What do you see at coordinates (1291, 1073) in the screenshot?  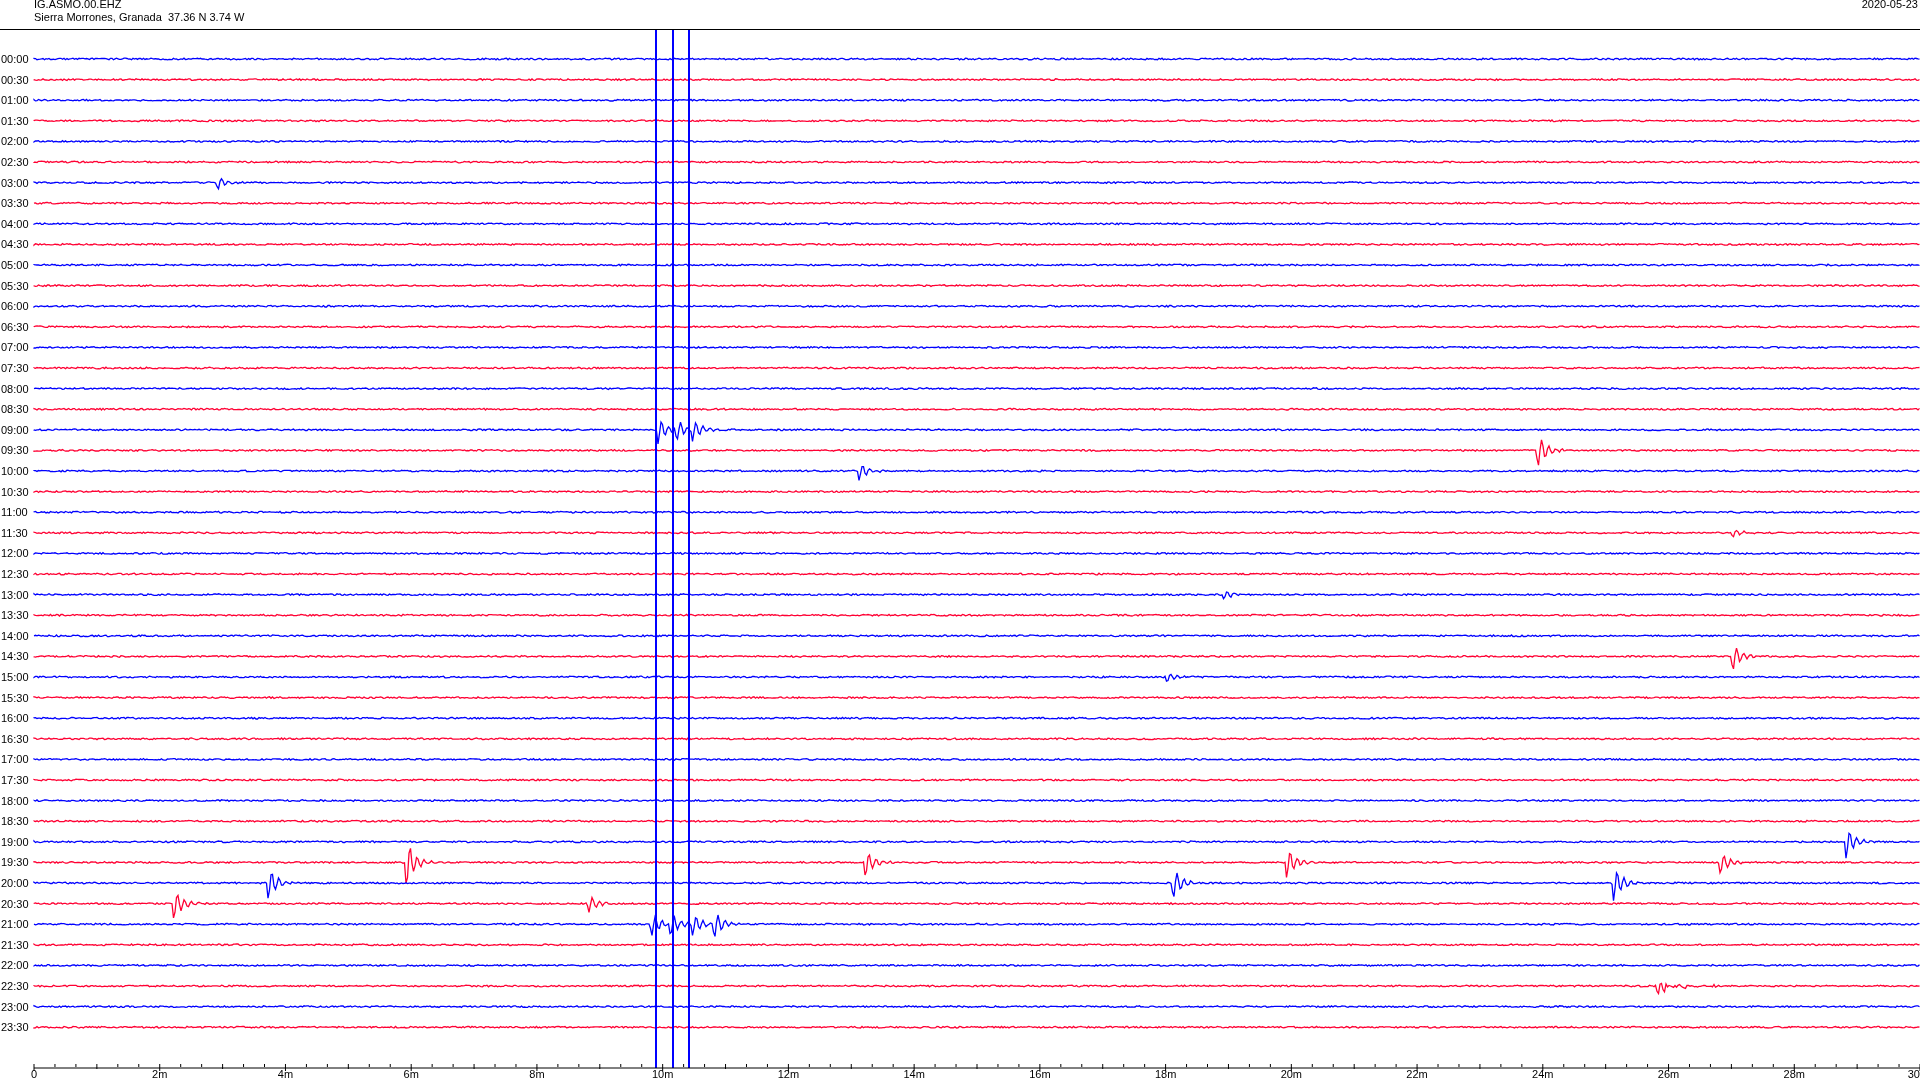 I see `tick-label: 20m` at bounding box center [1291, 1073].